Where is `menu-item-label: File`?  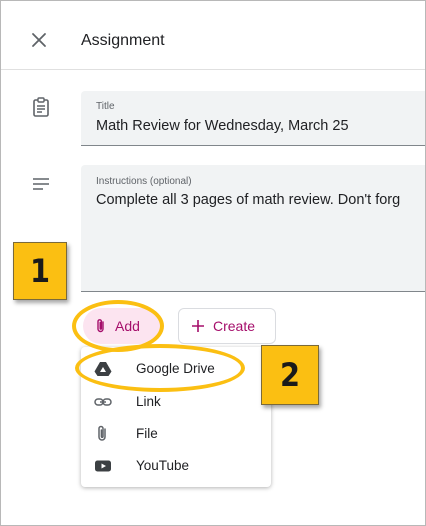
menu-item-label: File is located at coordinates (147, 433).